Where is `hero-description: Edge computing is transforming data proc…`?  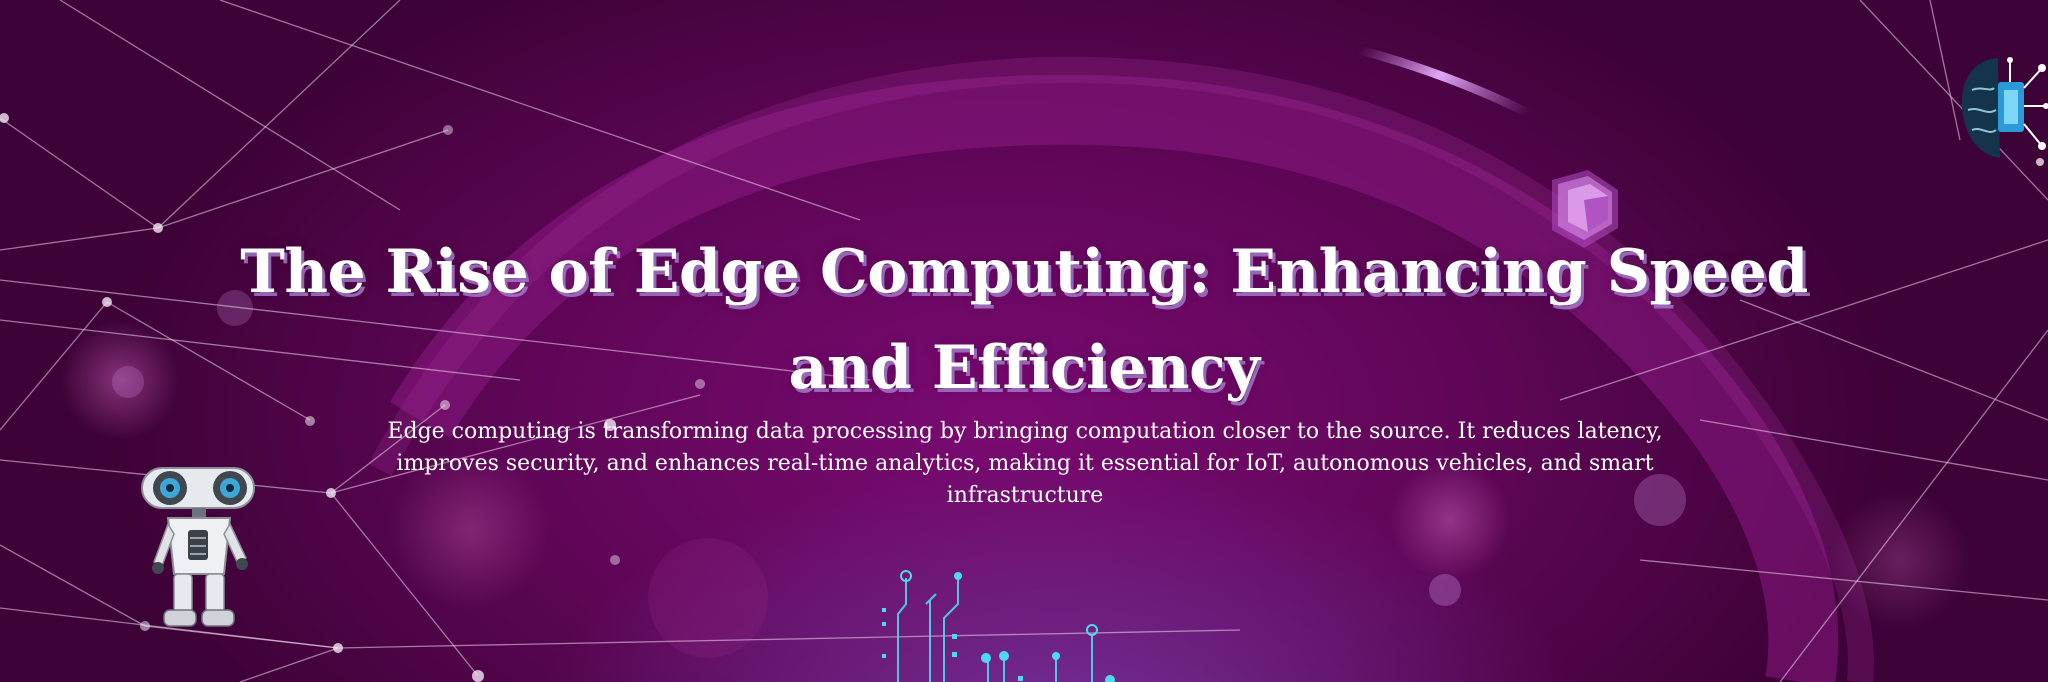 hero-description: Edge computing is transforming data proc… is located at coordinates (1025, 463).